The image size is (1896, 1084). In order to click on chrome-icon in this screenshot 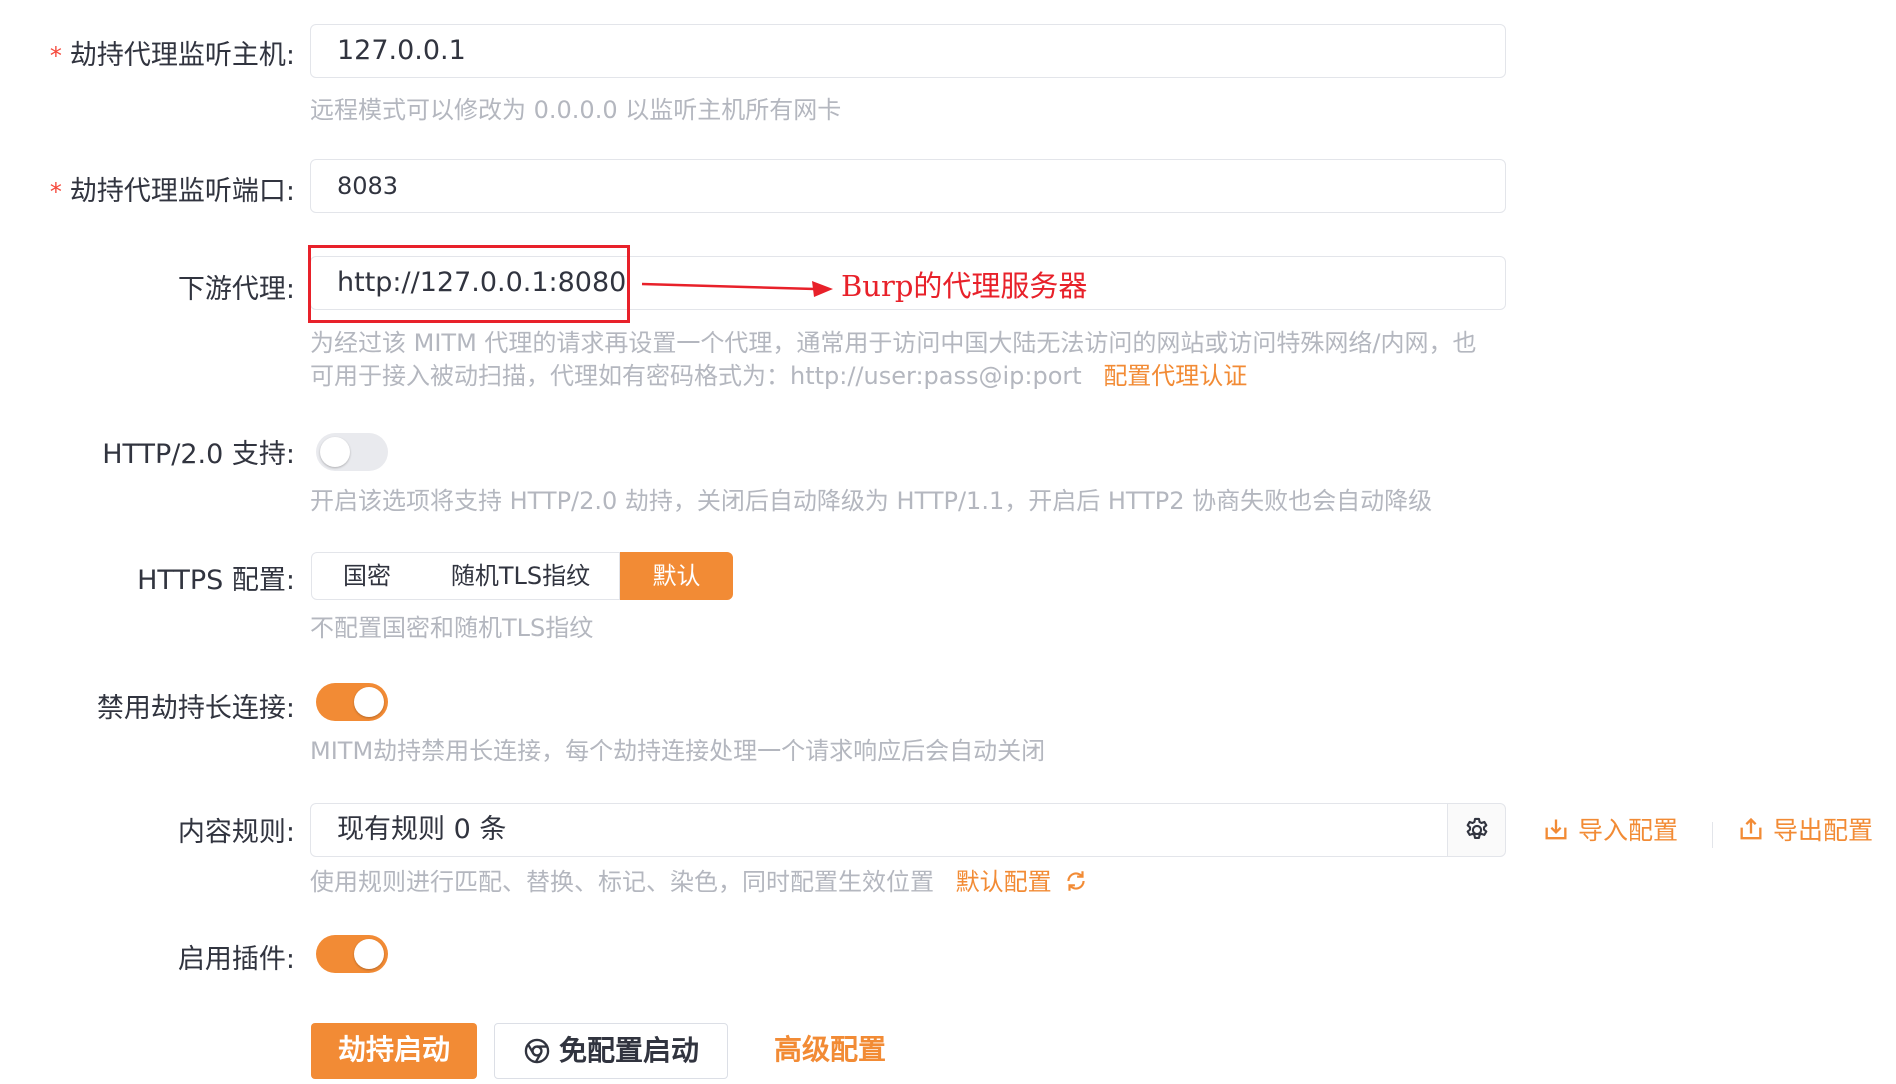, I will do `click(537, 1051)`.